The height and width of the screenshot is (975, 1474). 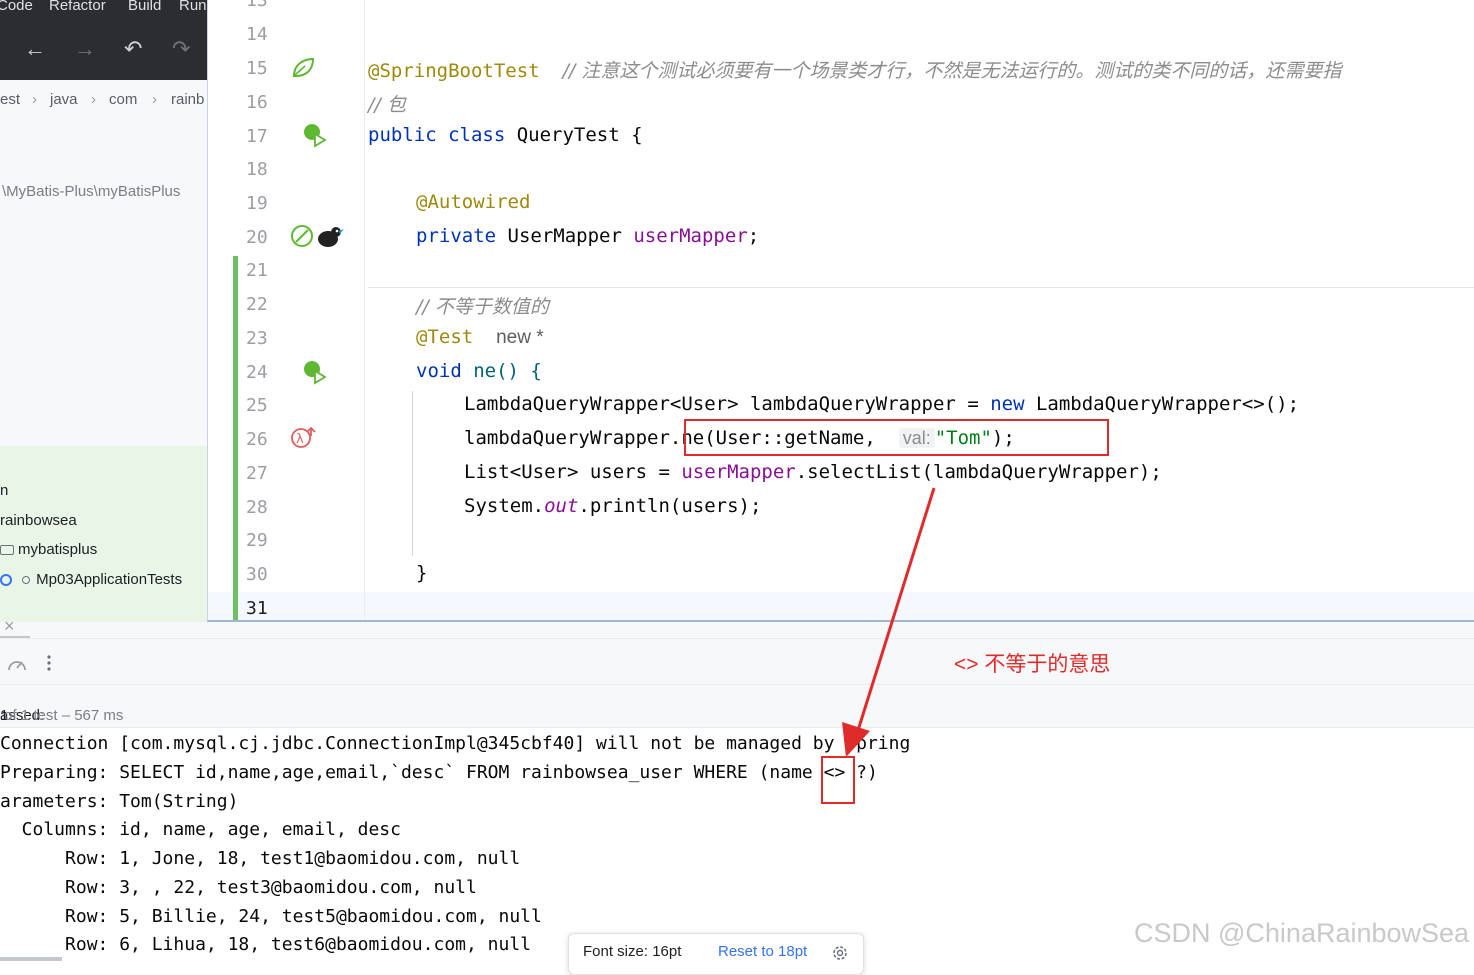 I want to click on menu-refactor: Refactor, so click(x=77, y=7).